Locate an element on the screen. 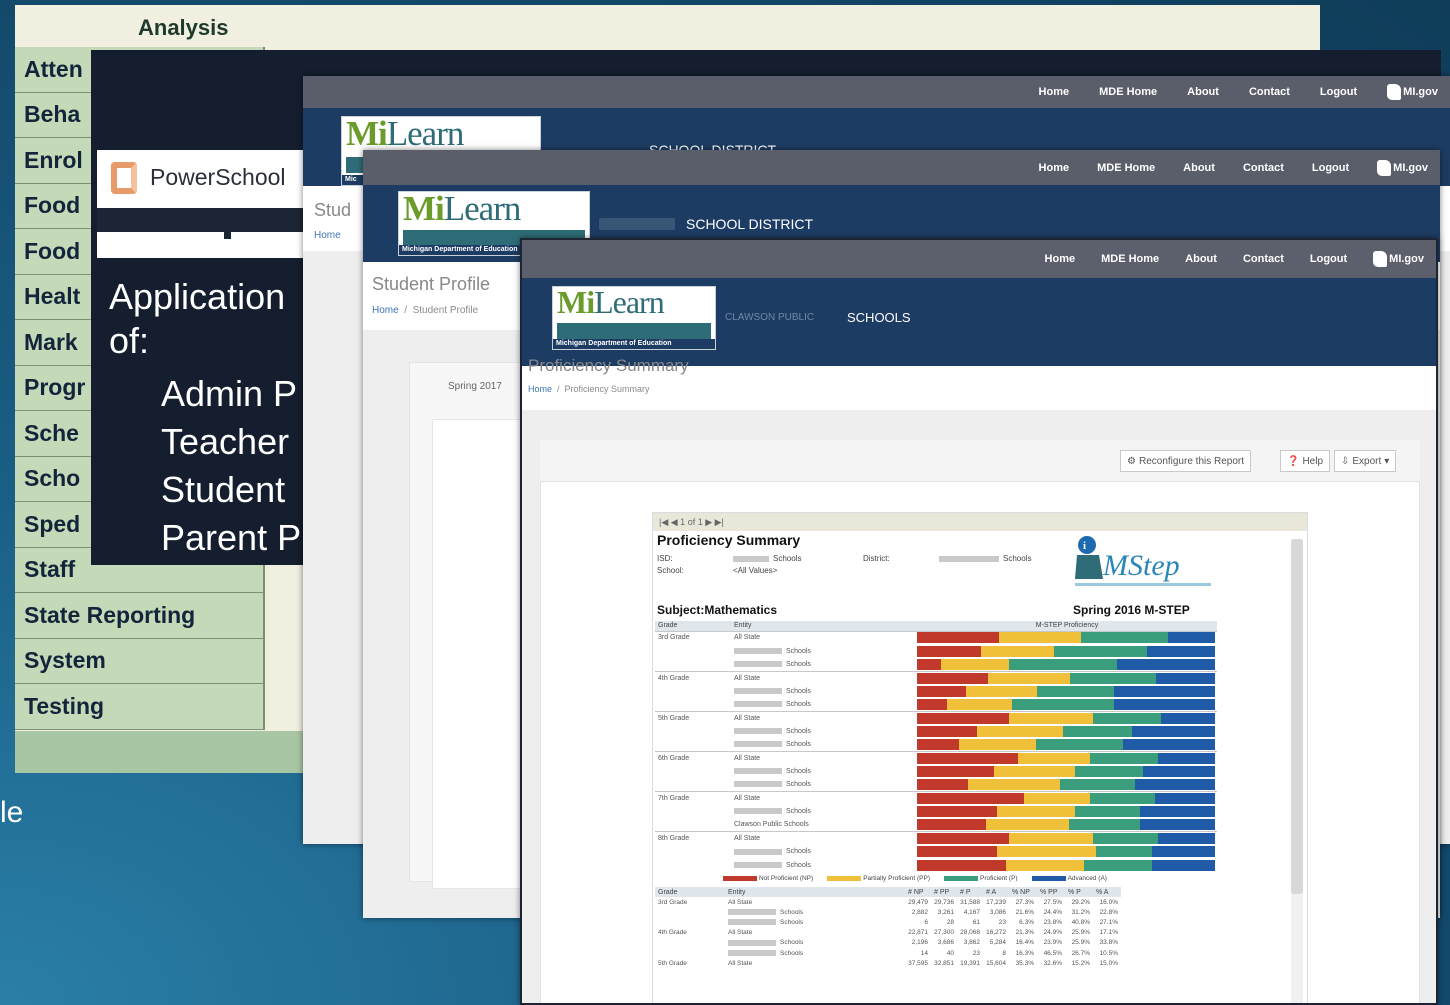 The image size is (1450, 1005). page-title: Student Profile is located at coordinates (431, 284).